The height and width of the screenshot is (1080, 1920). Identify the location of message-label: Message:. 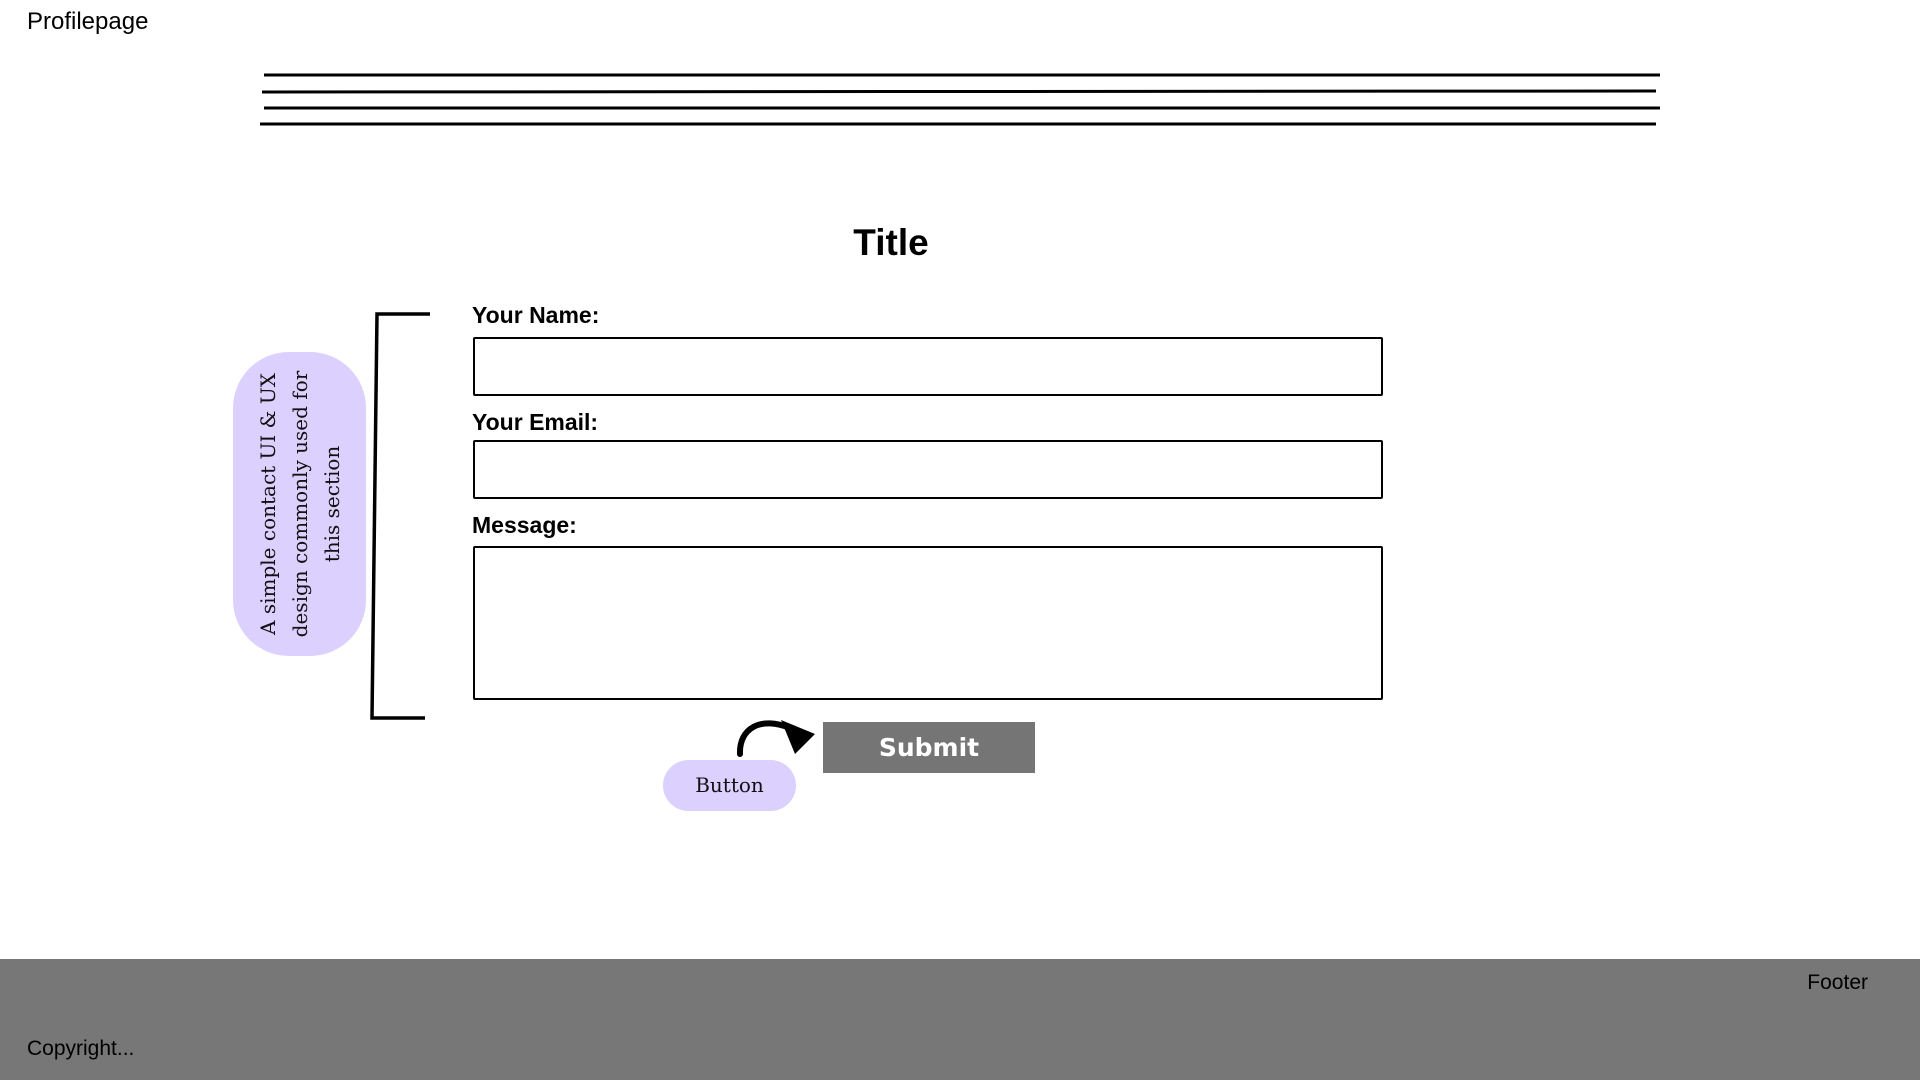
(524, 525).